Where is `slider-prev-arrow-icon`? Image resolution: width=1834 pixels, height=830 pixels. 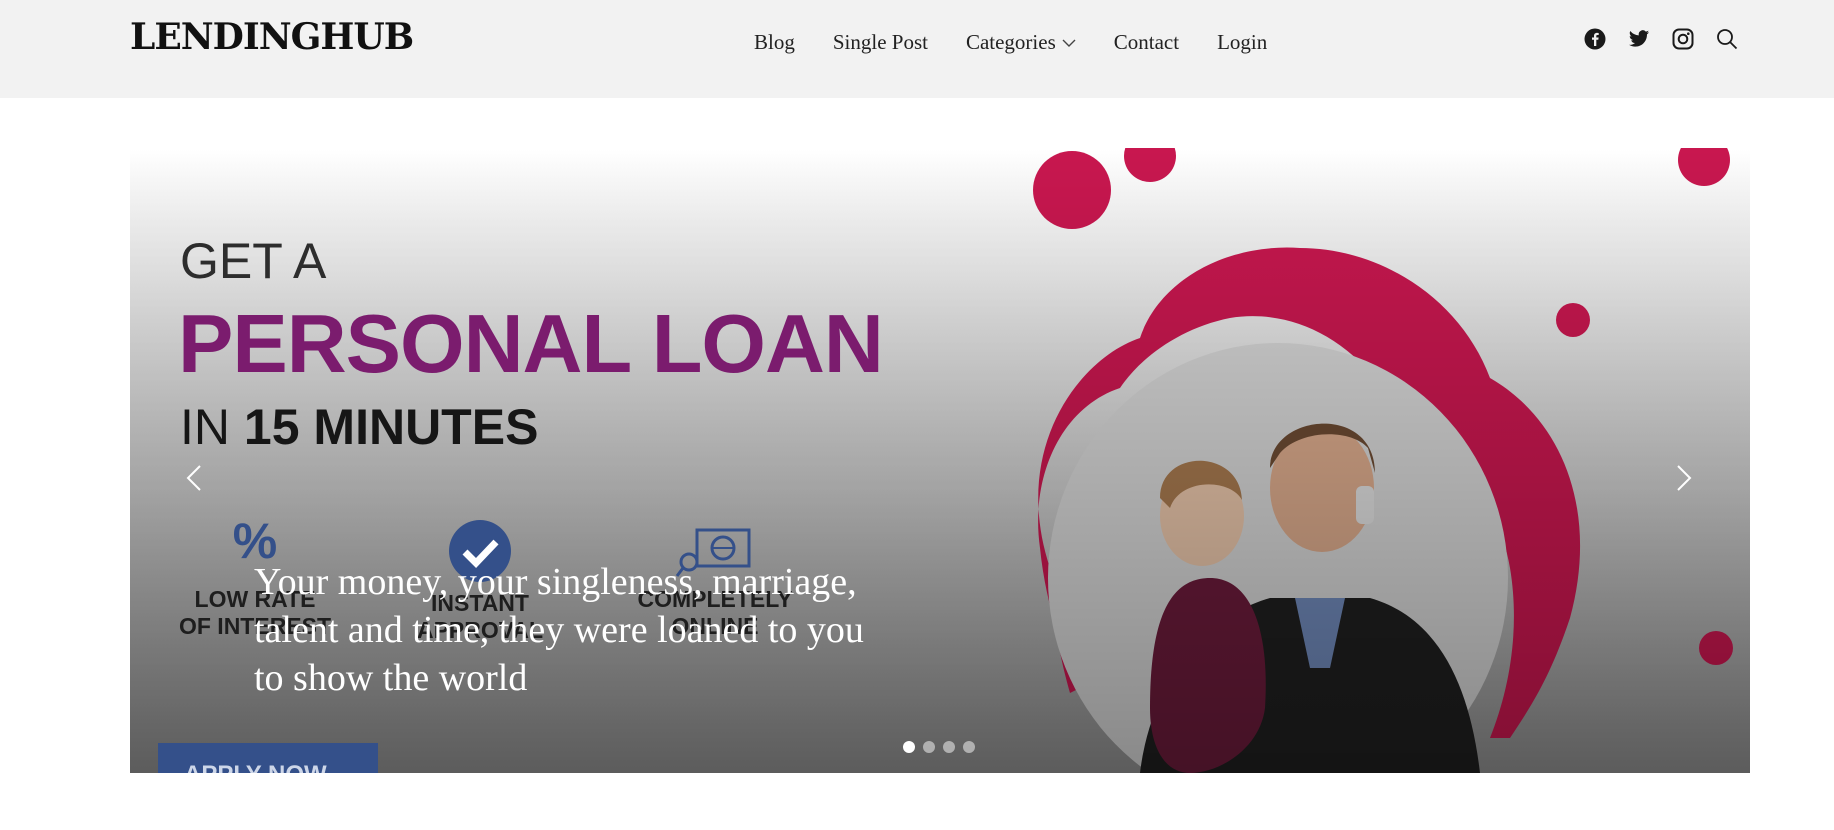 slider-prev-arrow-icon is located at coordinates (193, 478).